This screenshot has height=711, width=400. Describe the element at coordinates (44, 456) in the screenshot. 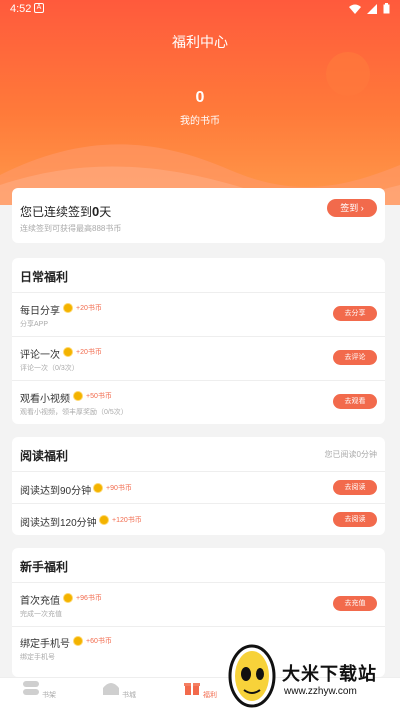

I see `reading-welfare-title: 阅读福利` at that location.